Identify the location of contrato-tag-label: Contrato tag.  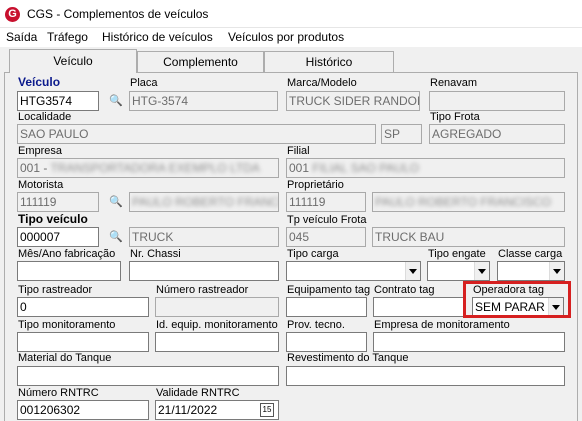
(404, 290).